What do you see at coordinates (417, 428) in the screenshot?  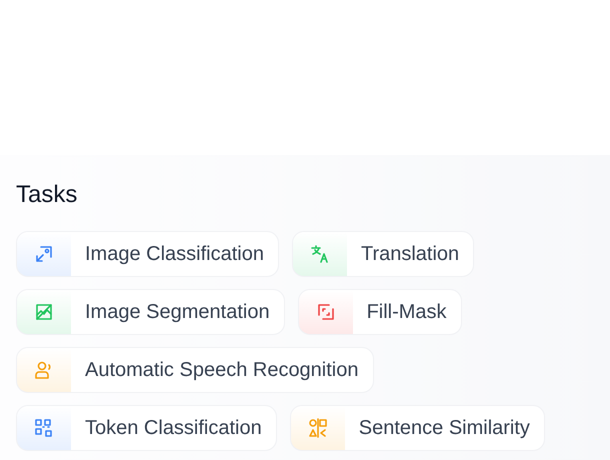 I see `task-chip: Sentence Similarity` at bounding box center [417, 428].